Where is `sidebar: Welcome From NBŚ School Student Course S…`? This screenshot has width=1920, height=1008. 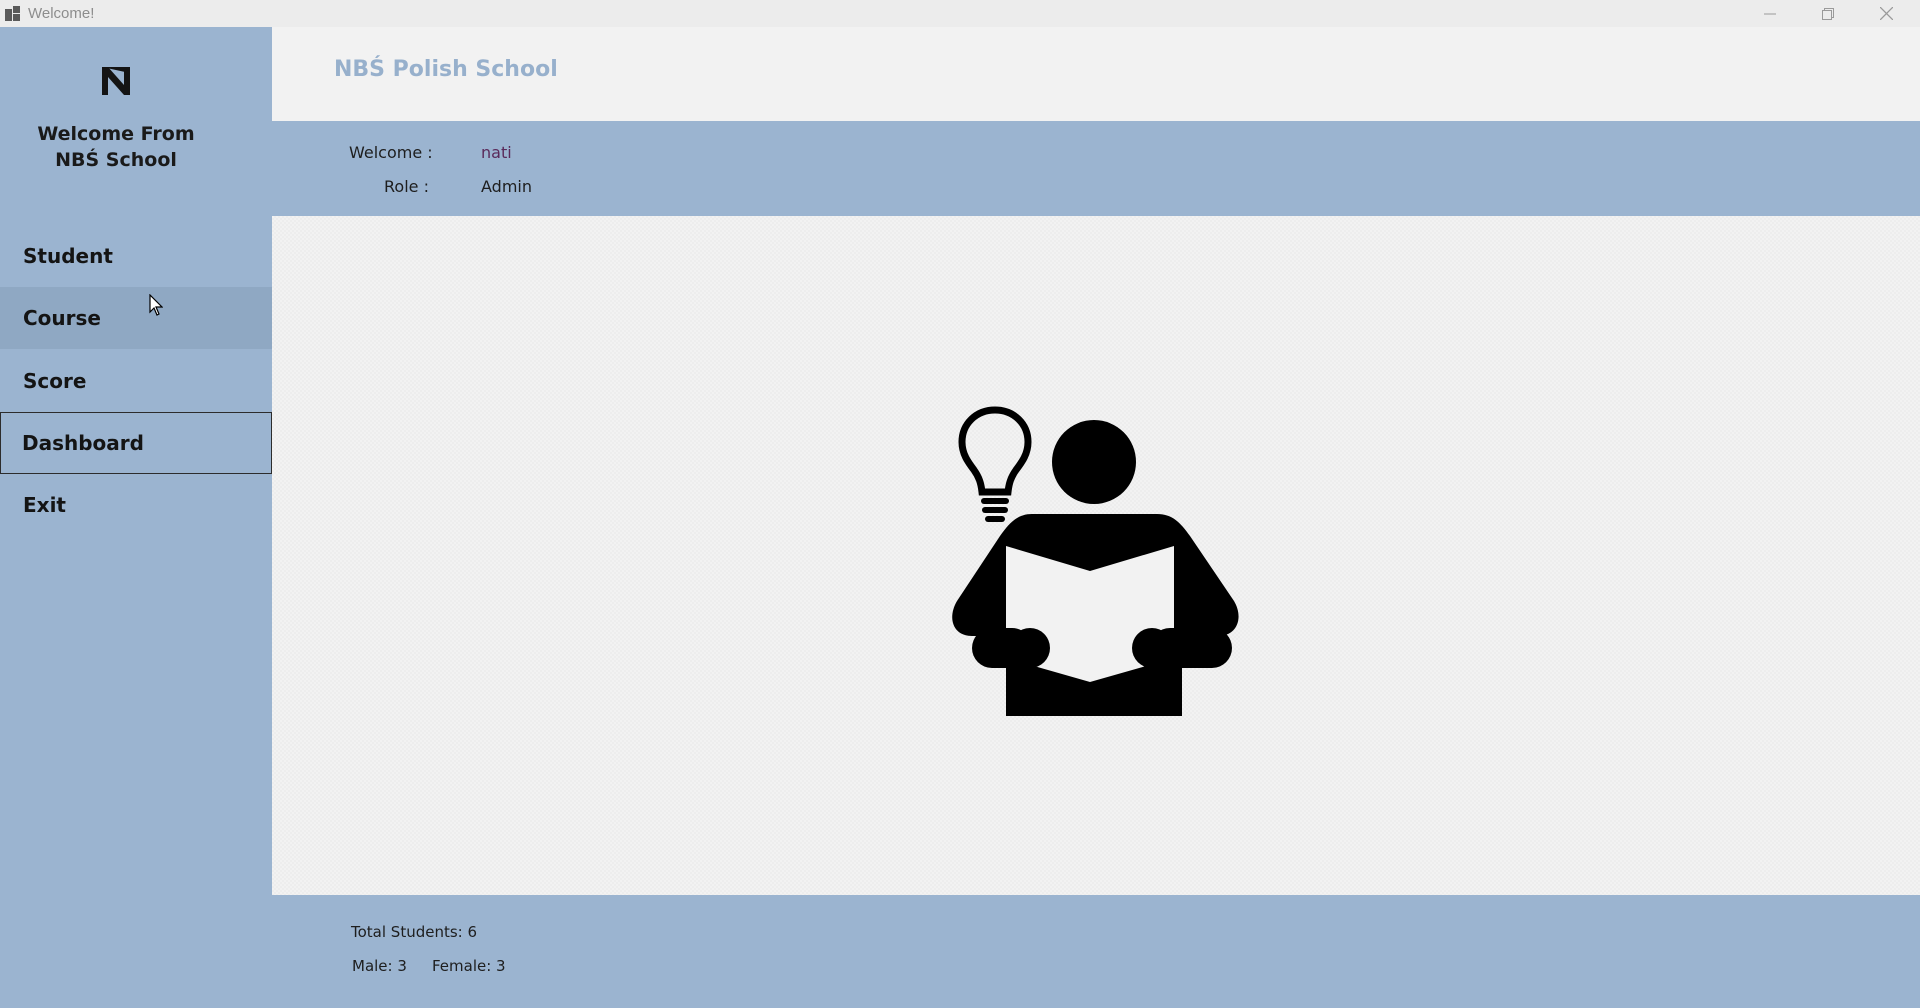 sidebar: Welcome From NBŚ School Student Course S… is located at coordinates (136, 517).